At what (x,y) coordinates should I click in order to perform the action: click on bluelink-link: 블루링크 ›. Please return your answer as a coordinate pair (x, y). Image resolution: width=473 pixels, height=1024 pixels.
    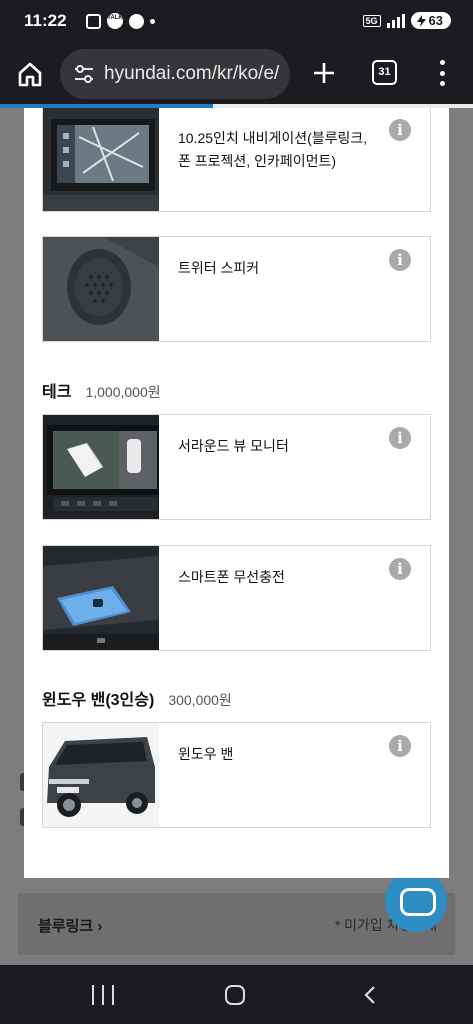
    Looking at the image, I should click on (70, 925).